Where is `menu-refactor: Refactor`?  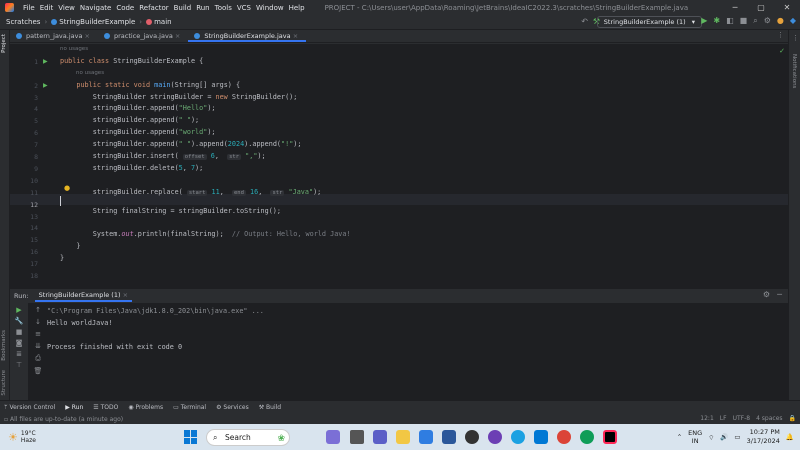
menu-refactor: Refactor is located at coordinates (153, 8).